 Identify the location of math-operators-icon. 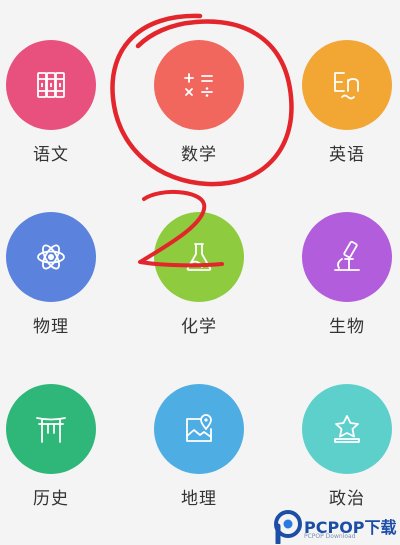
(198, 85).